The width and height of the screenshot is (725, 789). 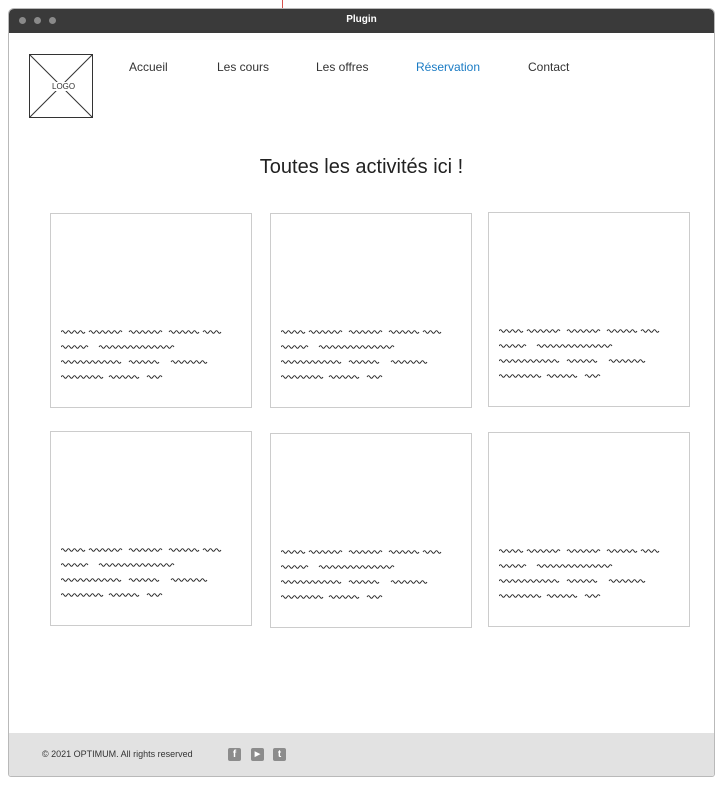 I want to click on page-heading: Toutes les activités ici !, so click(x=361, y=167).